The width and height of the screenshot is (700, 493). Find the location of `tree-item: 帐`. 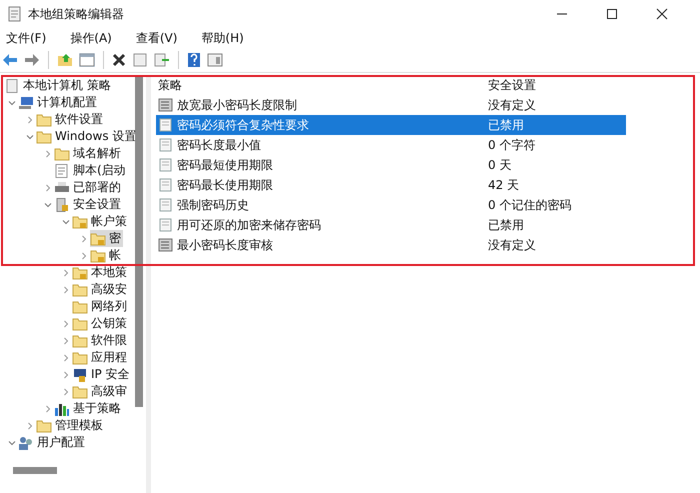

tree-item: 帐 is located at coordinates (106, 255).